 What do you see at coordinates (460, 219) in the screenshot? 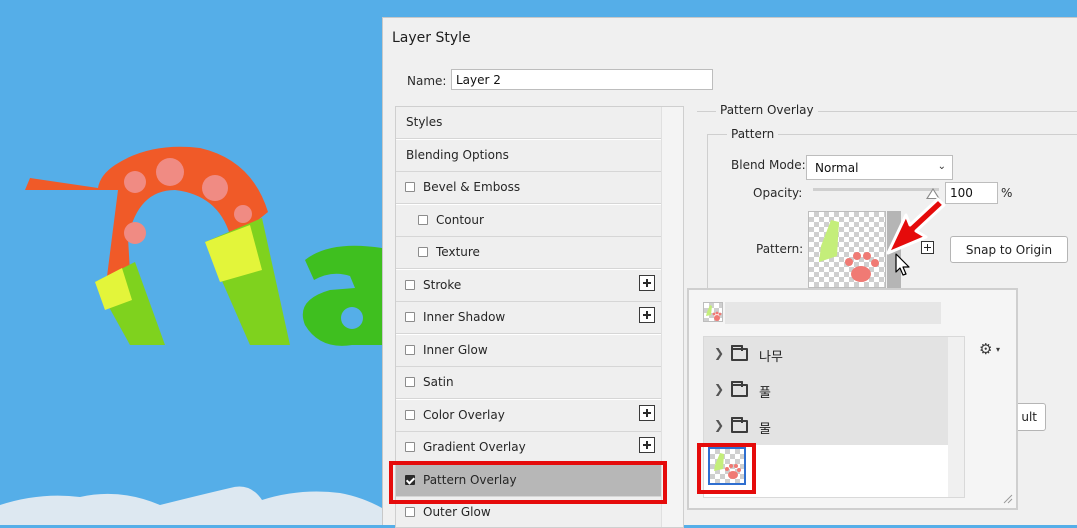
I see `style-item-label: Contour` at bounding box center [460, 219].